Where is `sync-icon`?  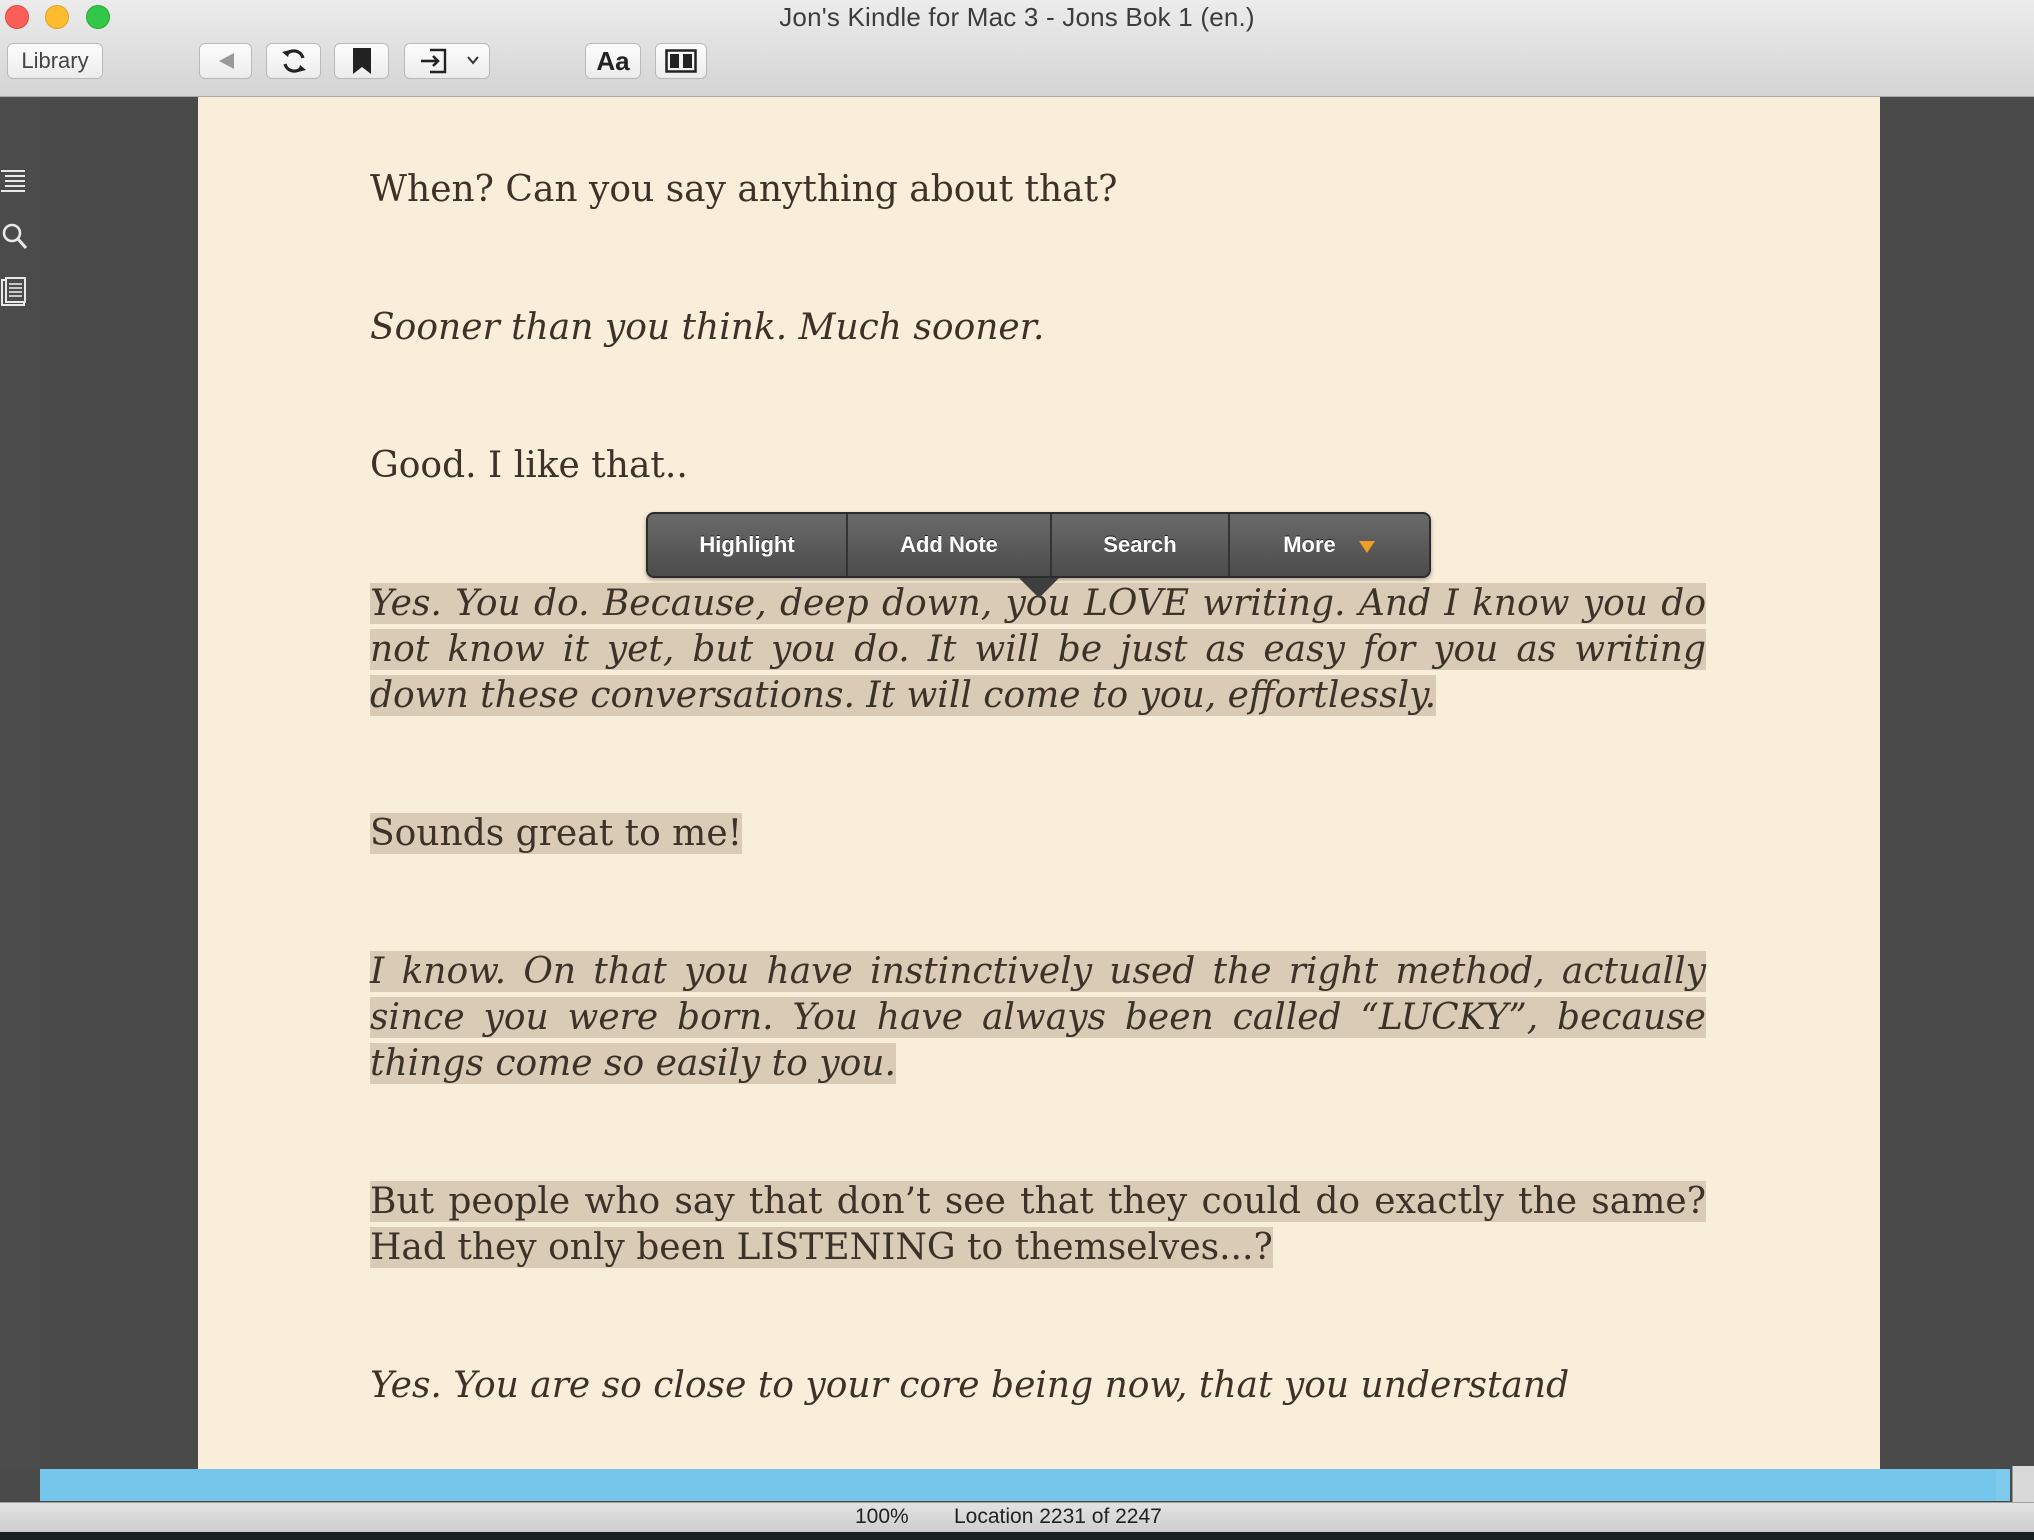
sync-icon is located at coordinates (293, 61).